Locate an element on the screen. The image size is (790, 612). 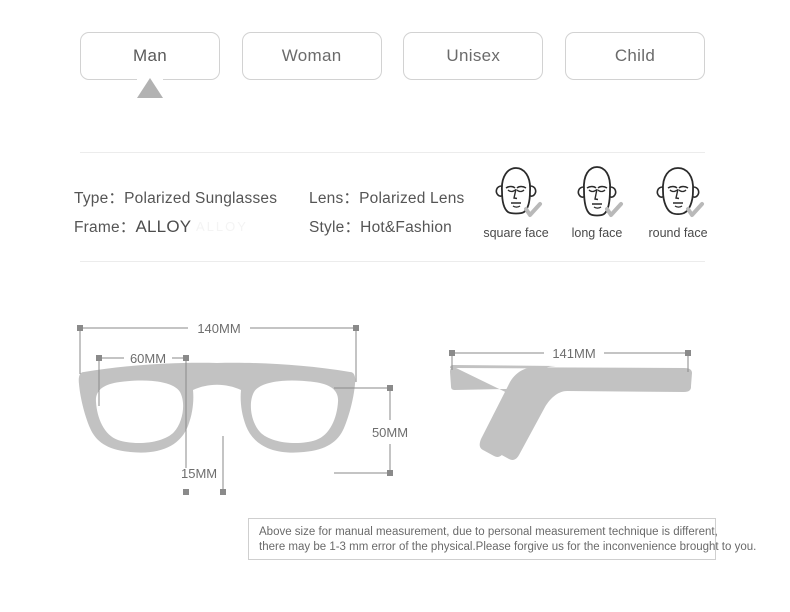
face-long: long face is located at coordinates (597, 200).